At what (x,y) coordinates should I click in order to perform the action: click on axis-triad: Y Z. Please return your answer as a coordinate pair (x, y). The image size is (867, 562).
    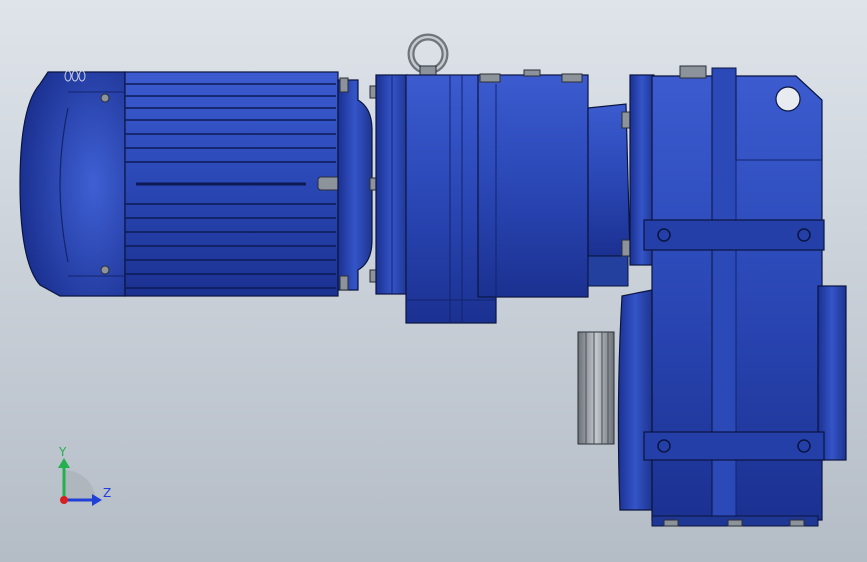
    Looking at the image, I should click on (84, 475).